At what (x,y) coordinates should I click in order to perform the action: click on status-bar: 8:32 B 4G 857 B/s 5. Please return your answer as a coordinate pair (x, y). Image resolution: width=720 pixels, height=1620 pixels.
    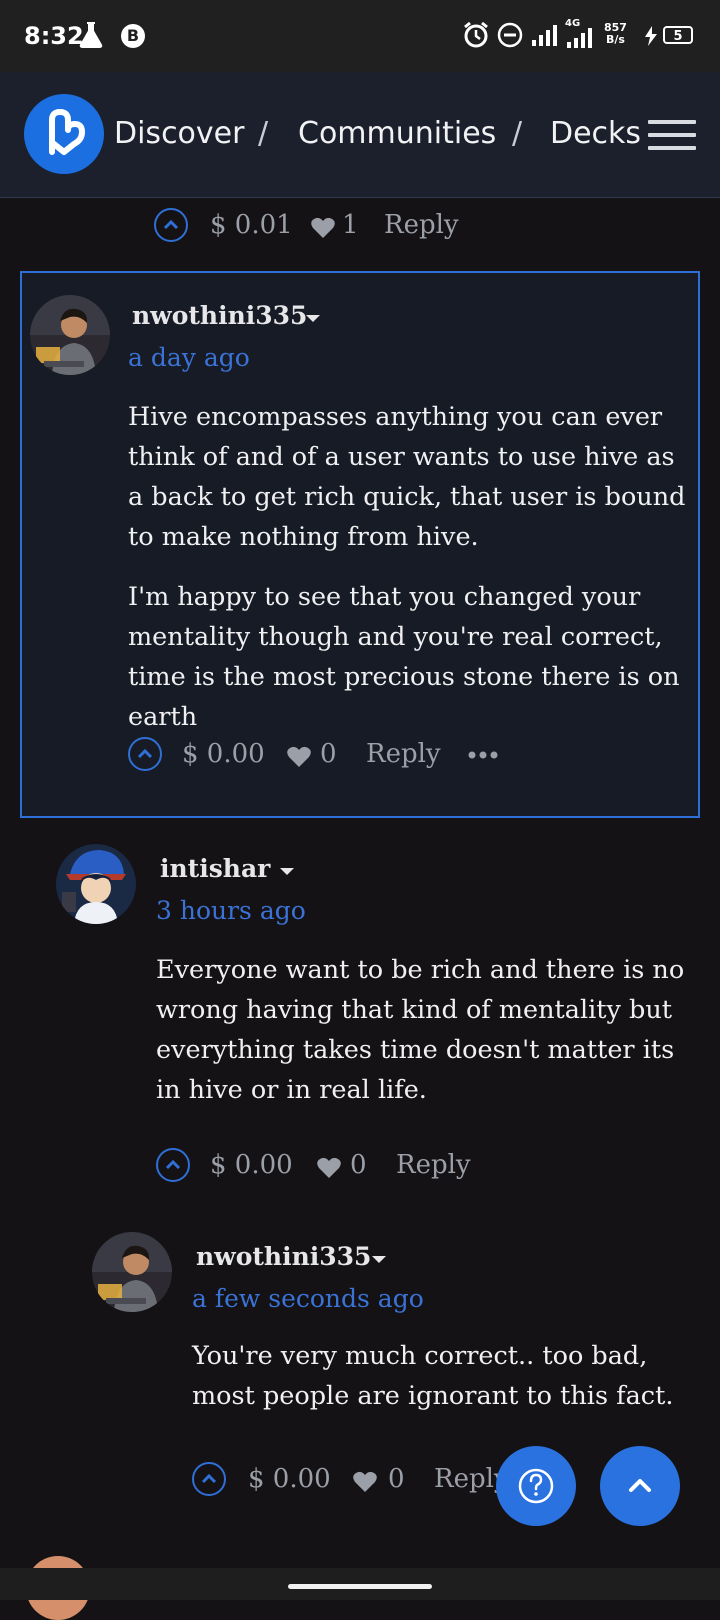
    Looking at the image, I should click on (360, 36).